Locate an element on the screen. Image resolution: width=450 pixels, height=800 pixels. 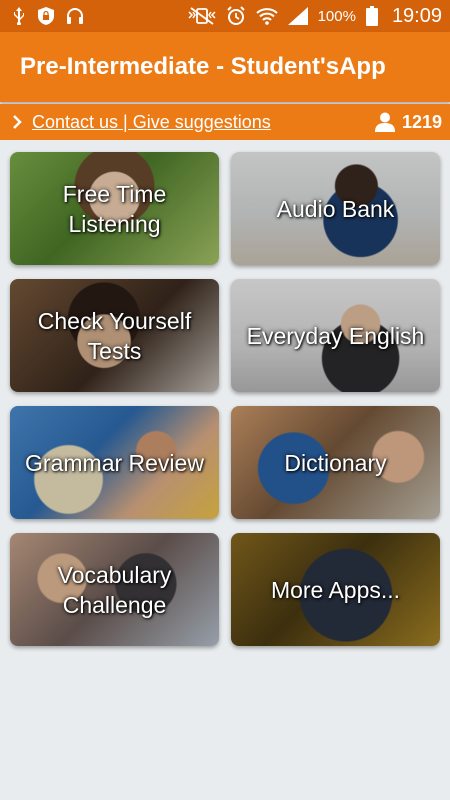
battery-icon is located at coordinates (371, 16).